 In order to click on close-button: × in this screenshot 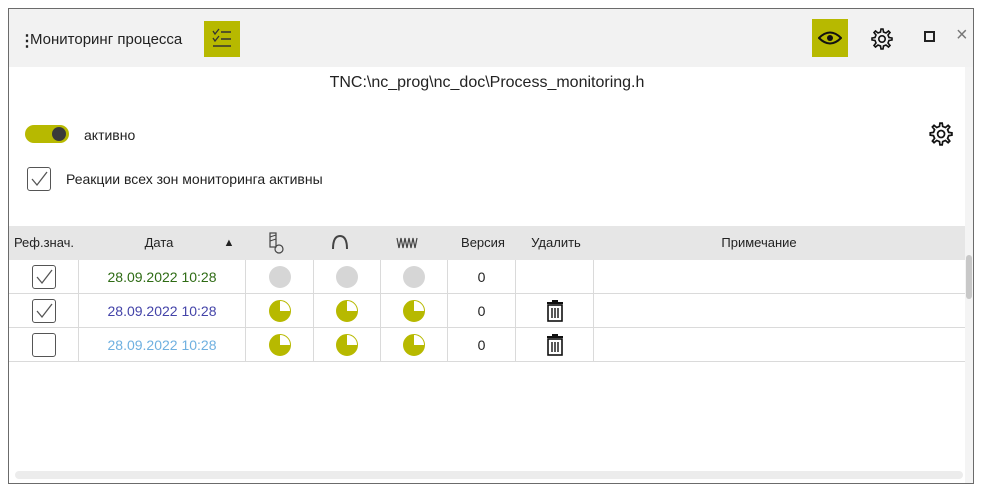, I will do `click(962, 35)`.